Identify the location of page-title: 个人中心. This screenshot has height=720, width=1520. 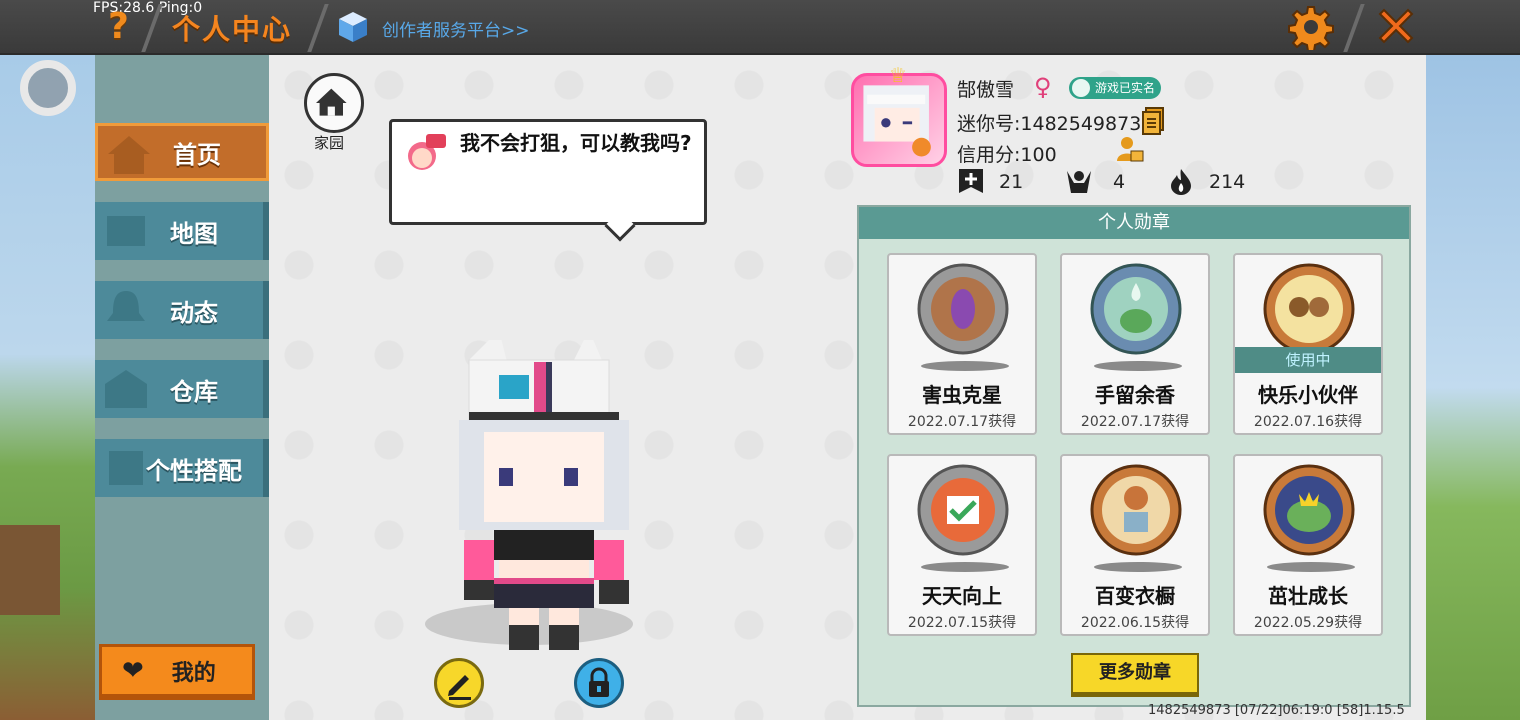
(232, 29).